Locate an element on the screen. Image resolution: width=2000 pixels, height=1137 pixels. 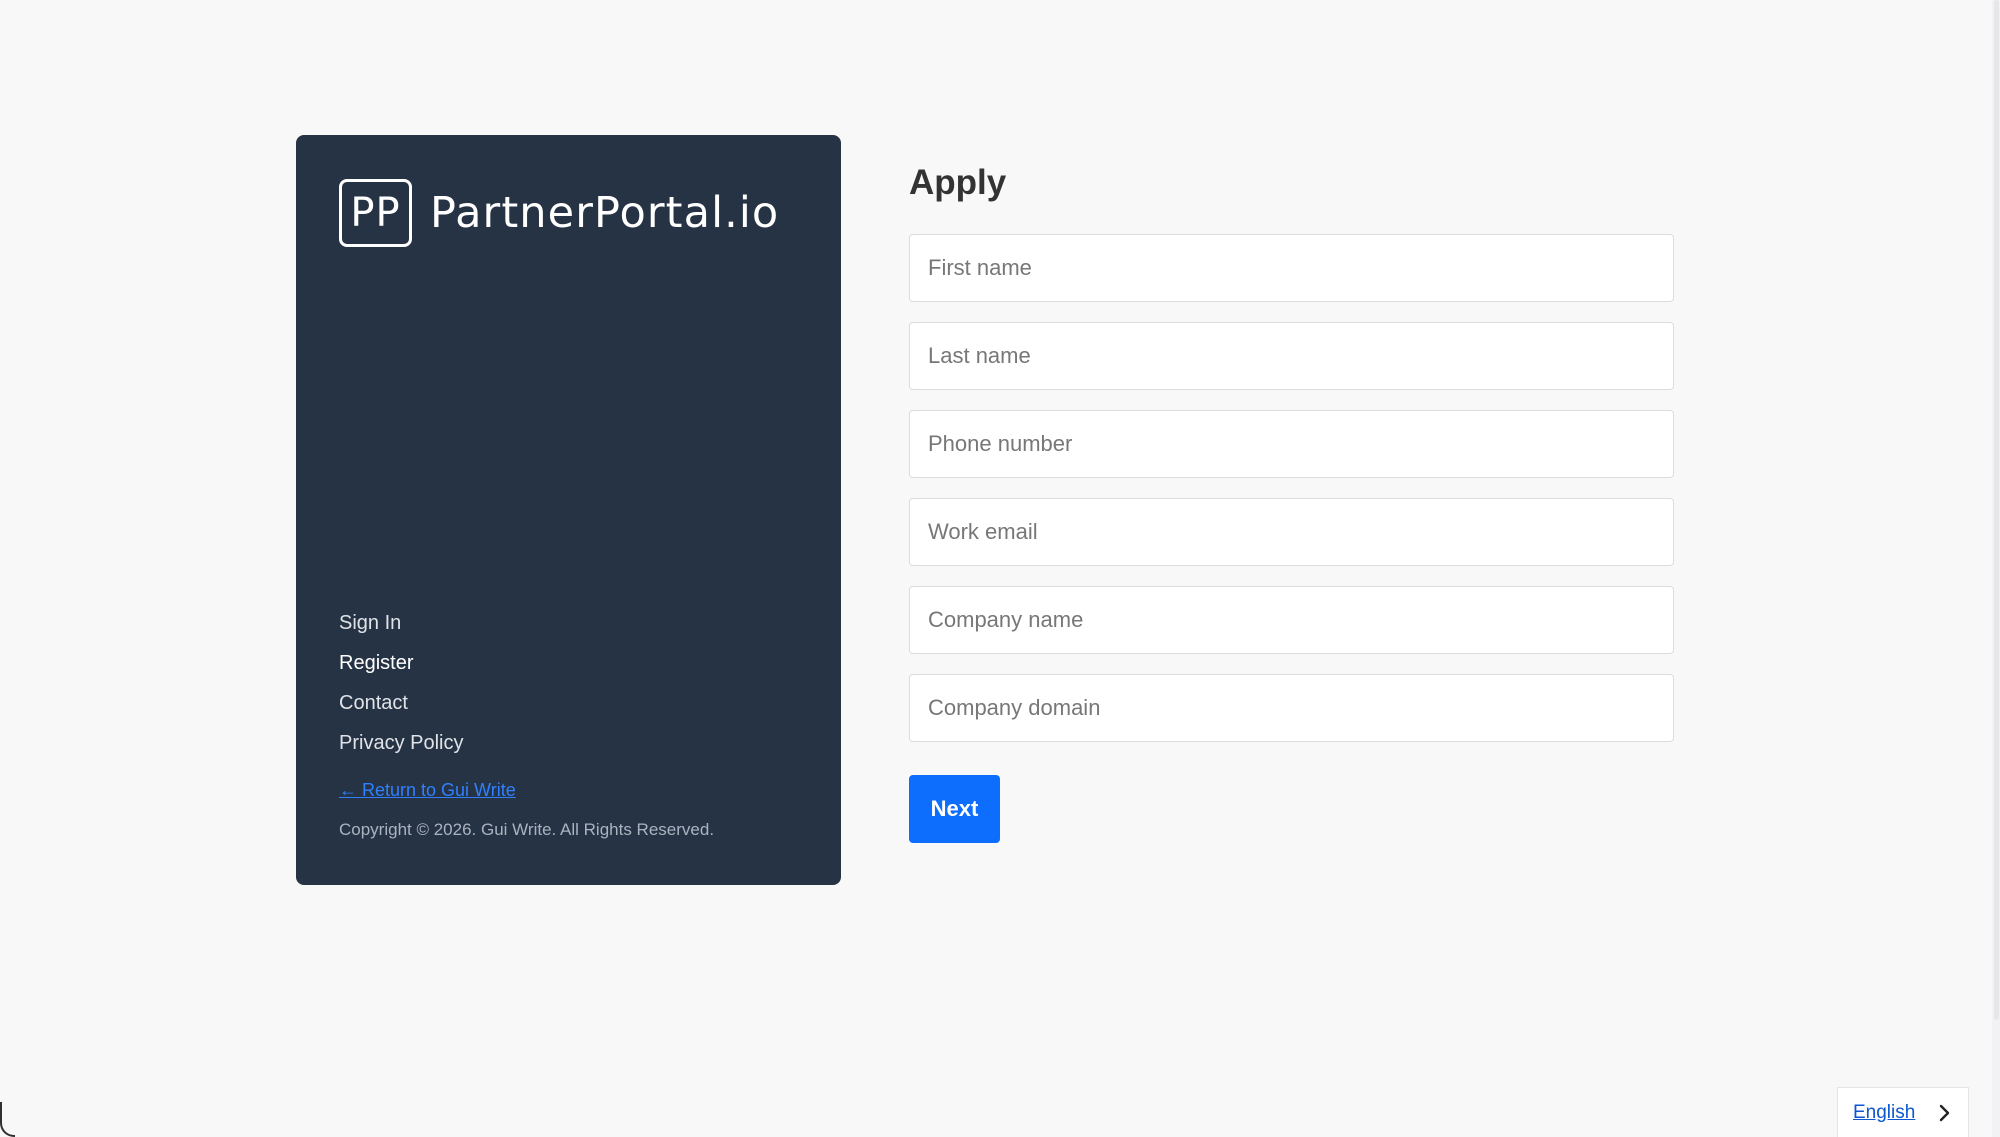
chevron-right-icon is located at coordinates (1944, 1113).